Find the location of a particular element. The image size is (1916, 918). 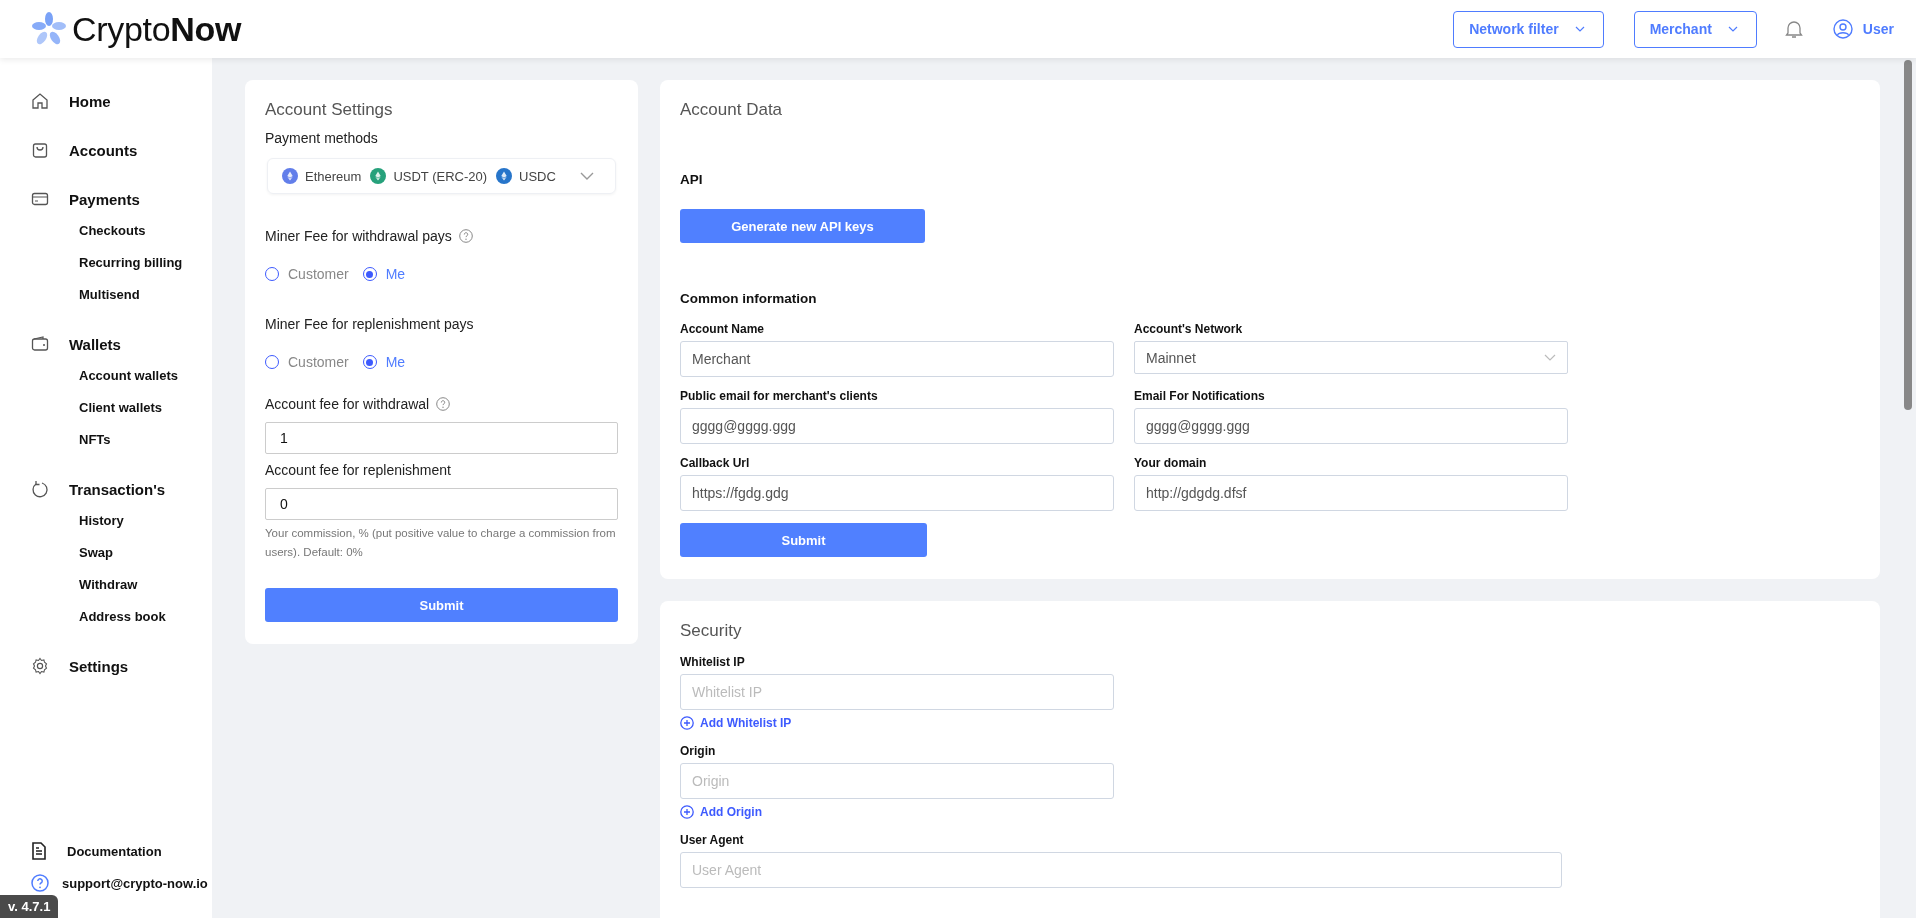

sidebar-subitem: Recurring billing is located at coordinates (106, 262).